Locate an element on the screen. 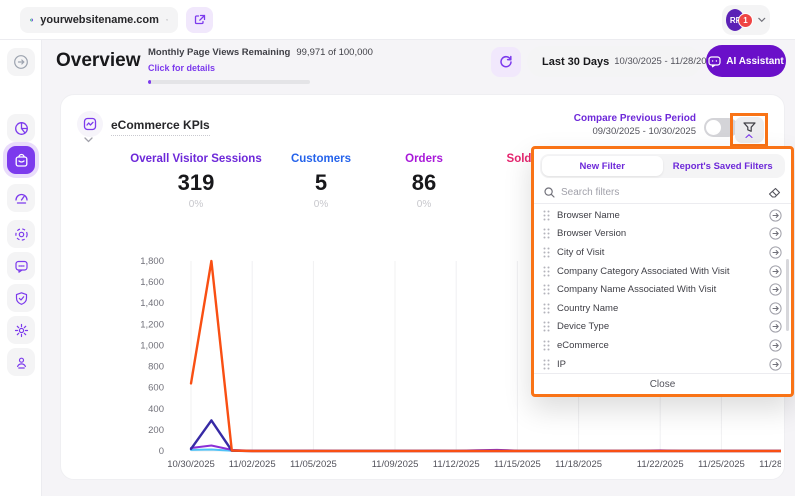  website-selector: yourwebsitename.com is located at coordinates (99, 20).